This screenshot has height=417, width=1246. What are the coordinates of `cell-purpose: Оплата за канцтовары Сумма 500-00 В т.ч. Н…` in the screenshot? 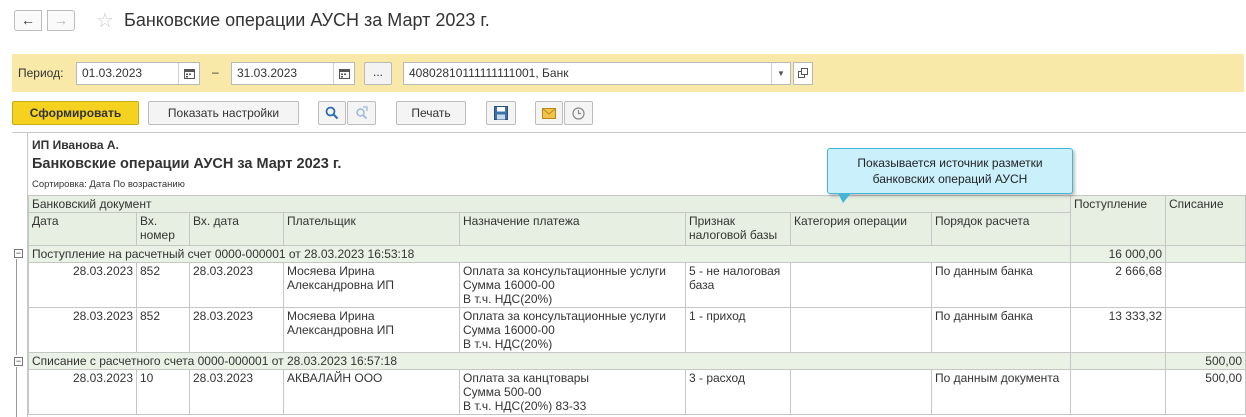 It's located at (572, 392).